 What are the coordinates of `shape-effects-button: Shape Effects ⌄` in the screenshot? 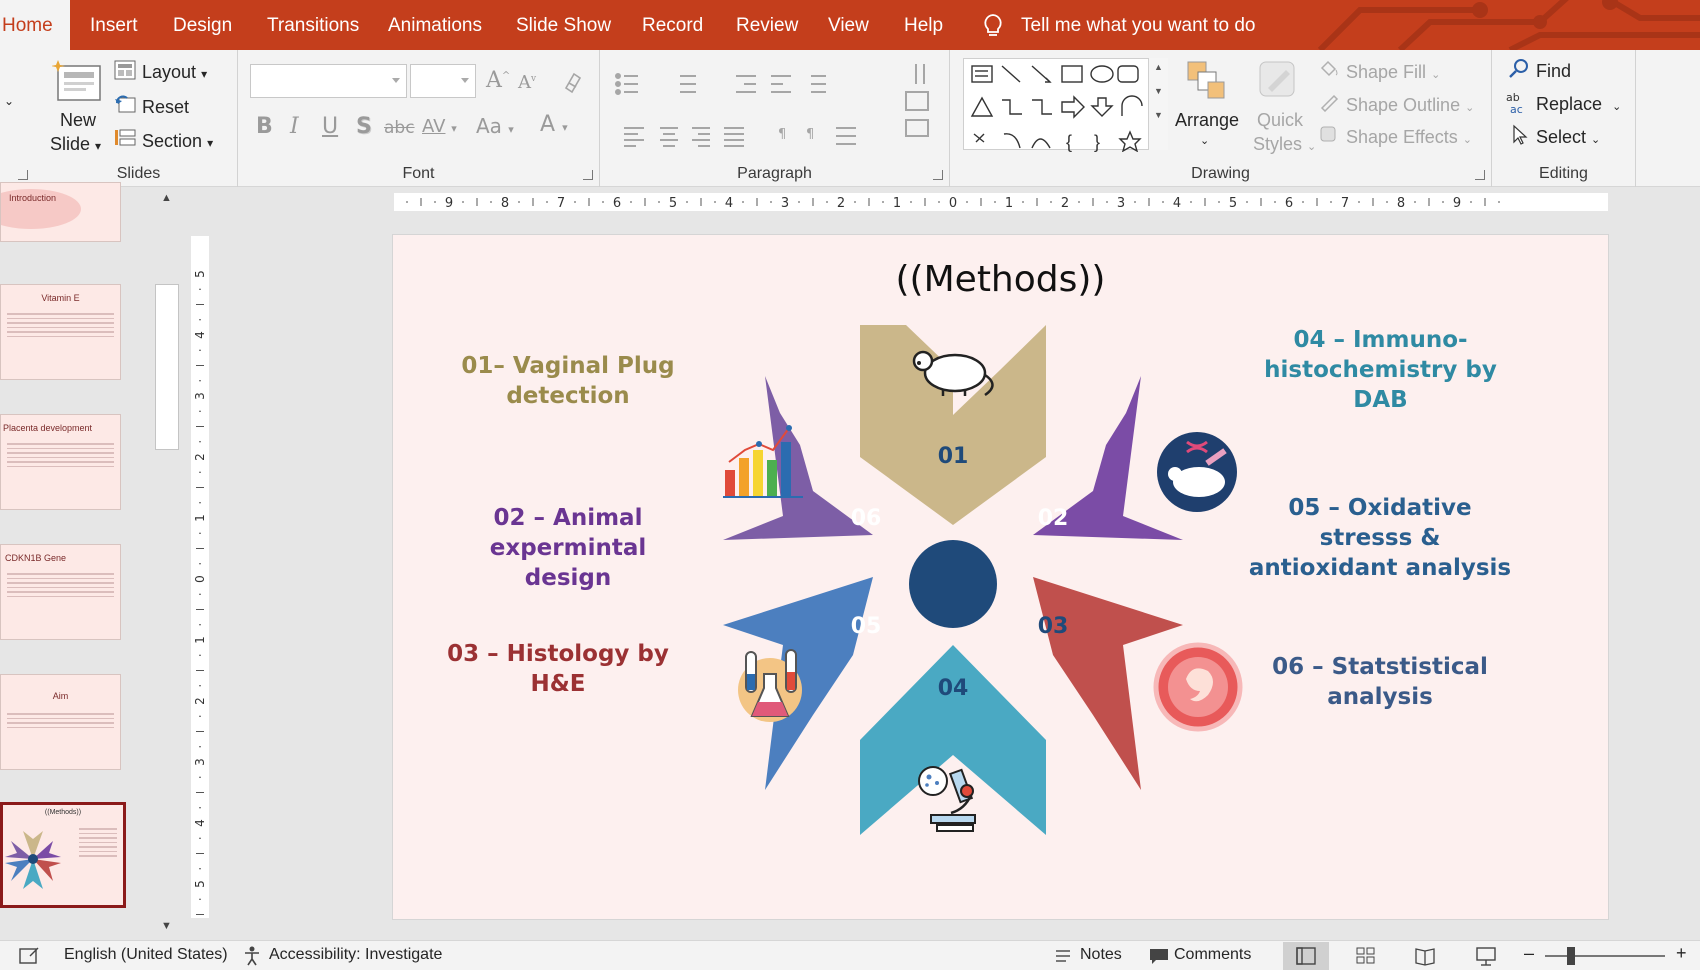 It's located at (1409, 137).